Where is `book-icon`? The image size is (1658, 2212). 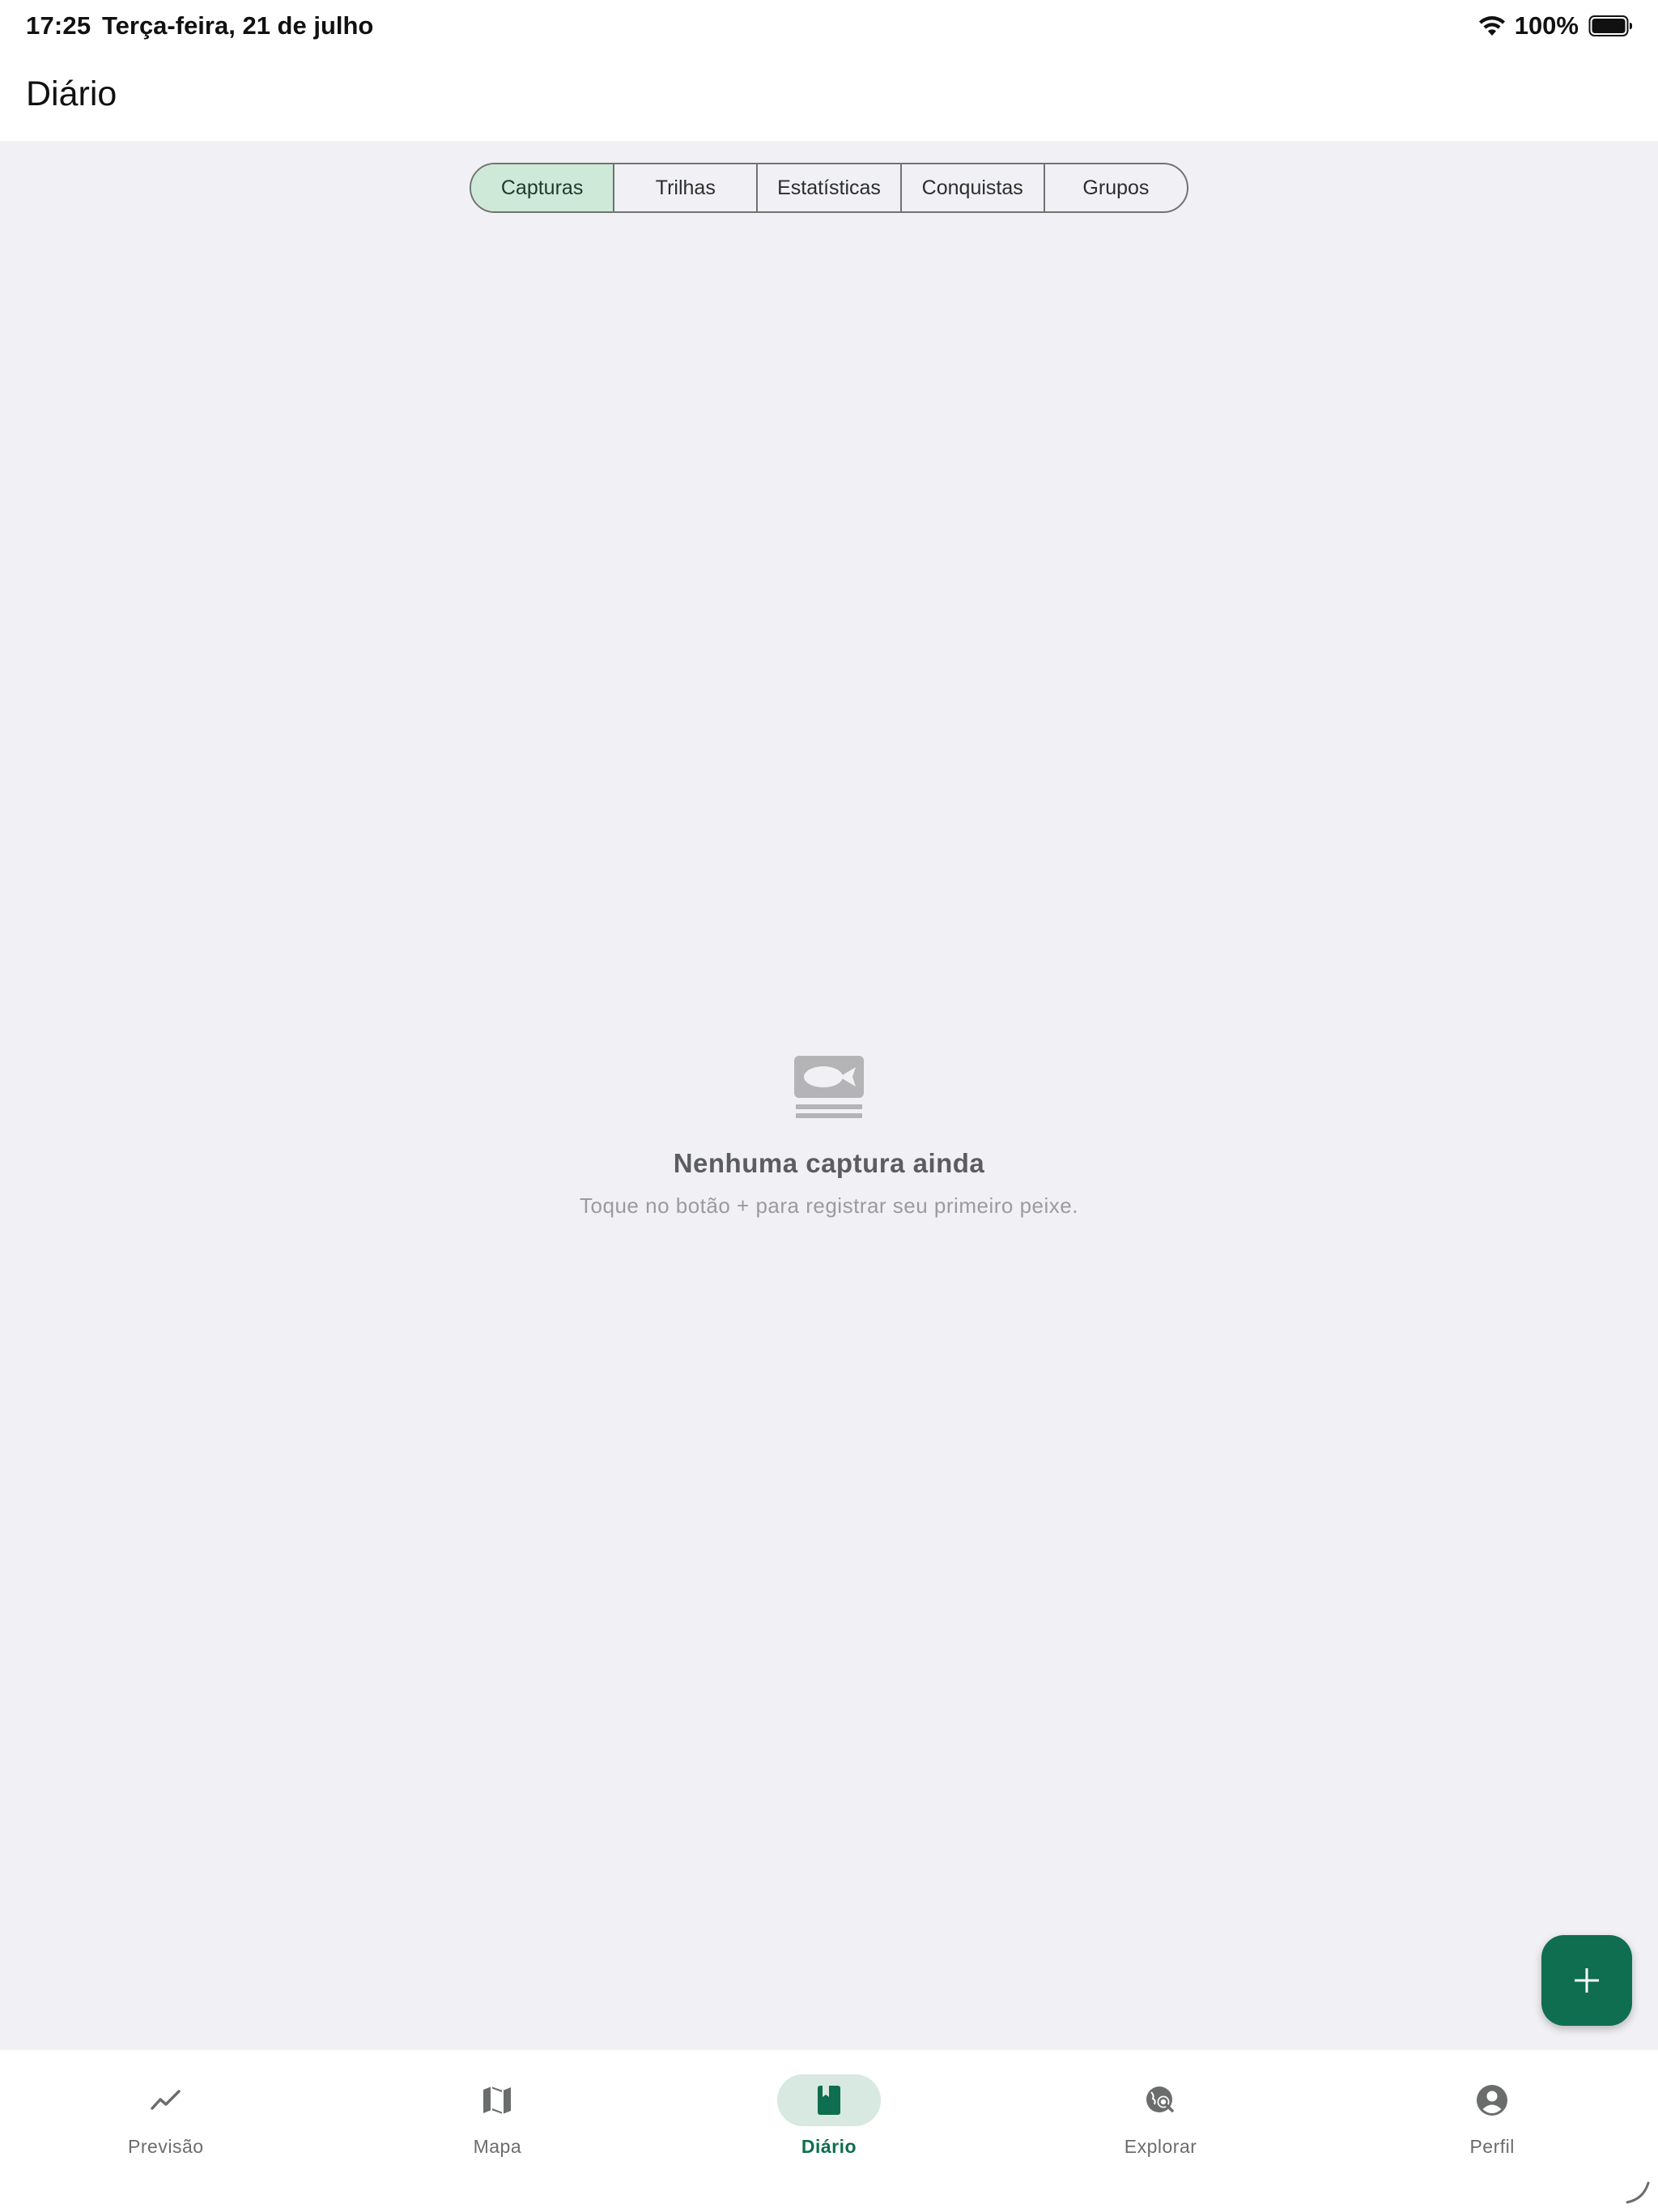 book-icon is located at coordinates (828, 2100).